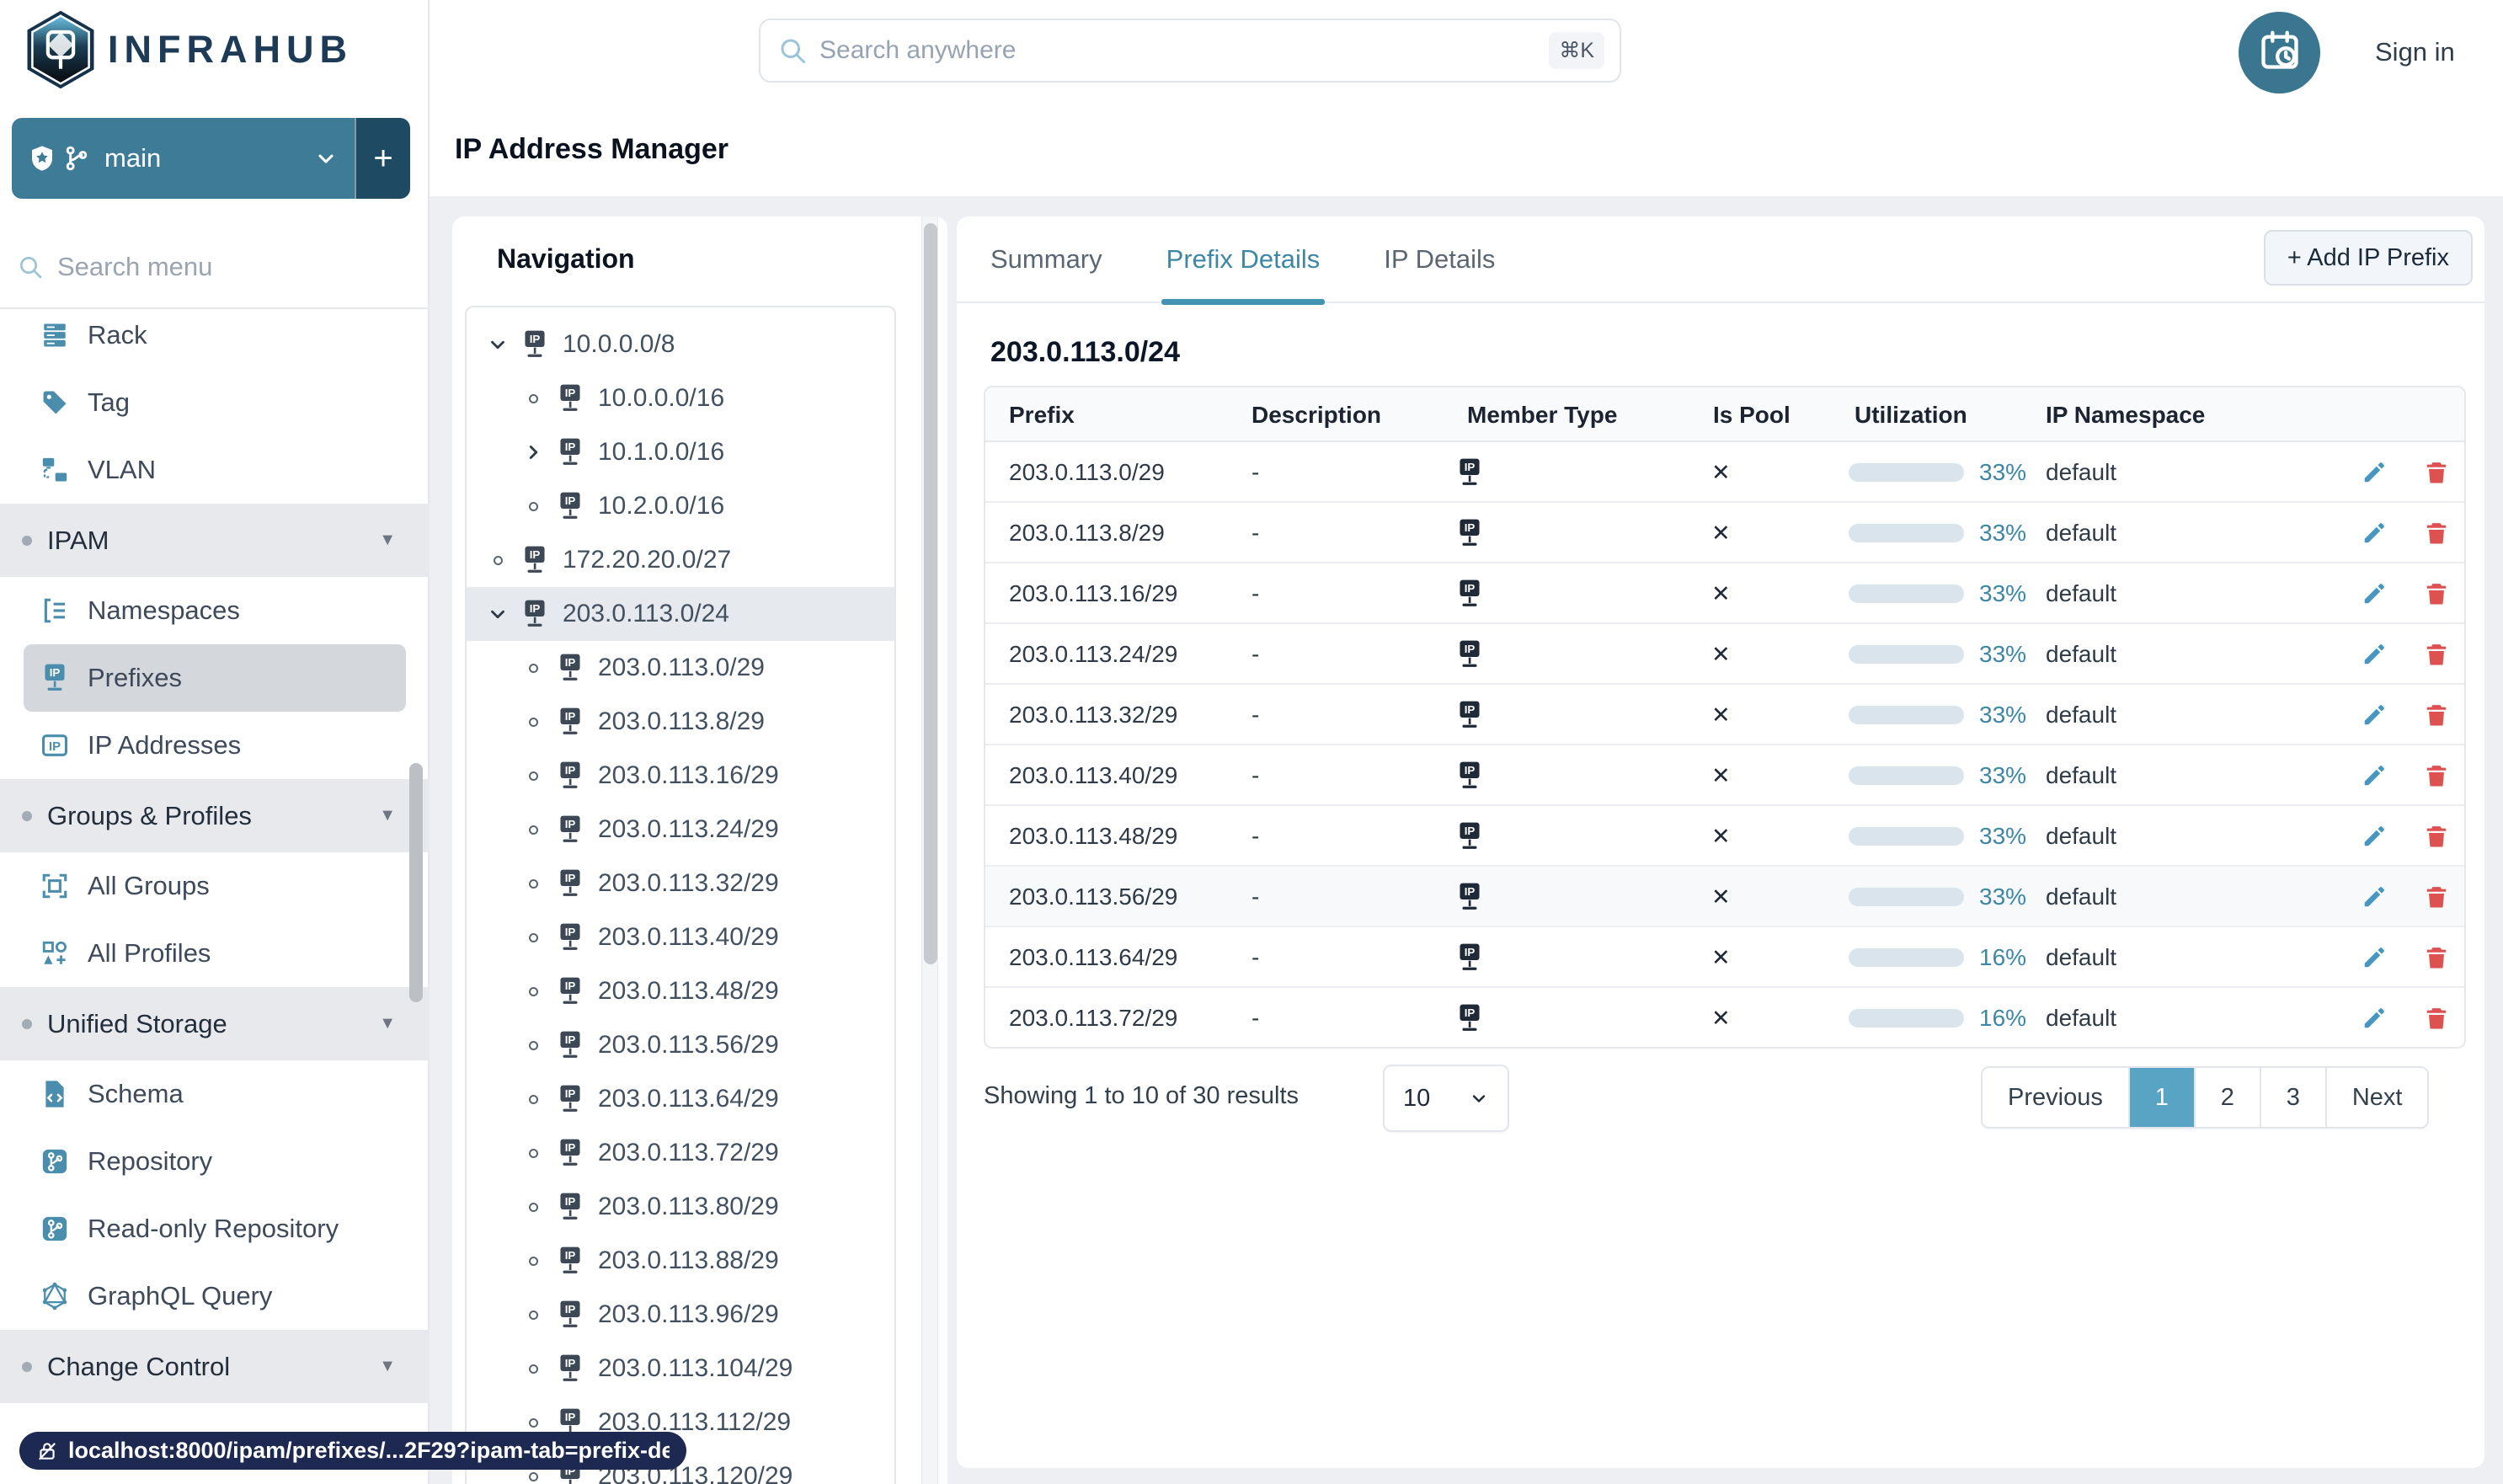 The image size is (2503, 1484). I want to click on tree-item-203-0-113-0-24: IP 203.0.113.0/24, so click(680, 614).